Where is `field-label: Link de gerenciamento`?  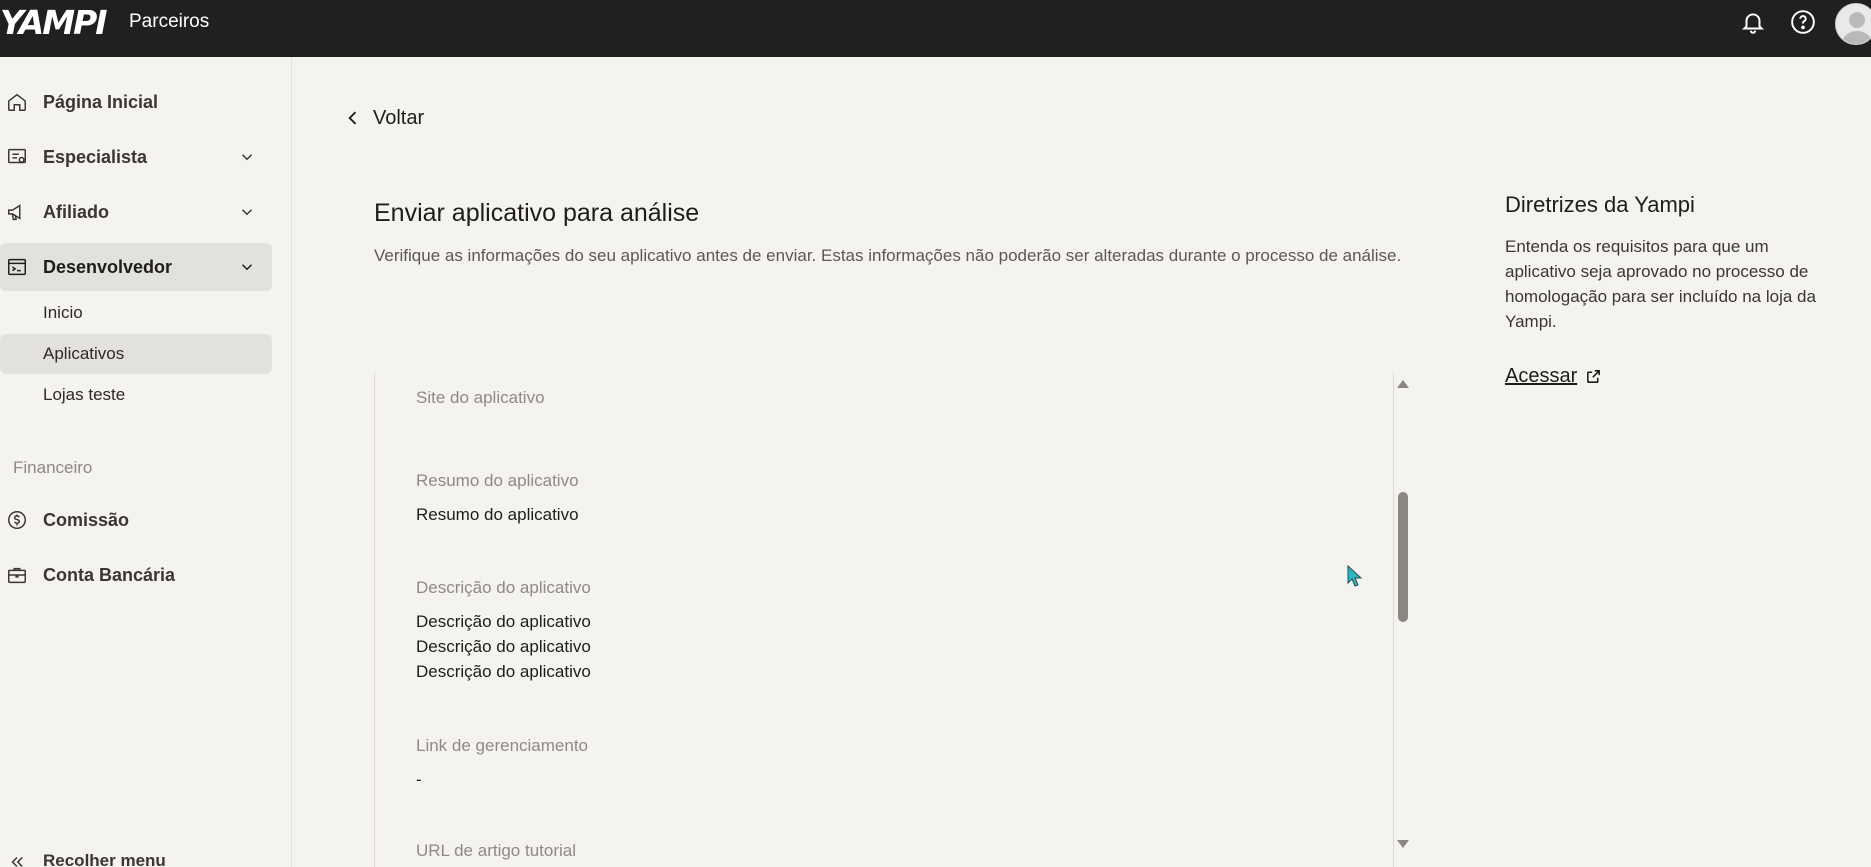
field-label: Link de gerenciamento is located at coordinates (502, 745).